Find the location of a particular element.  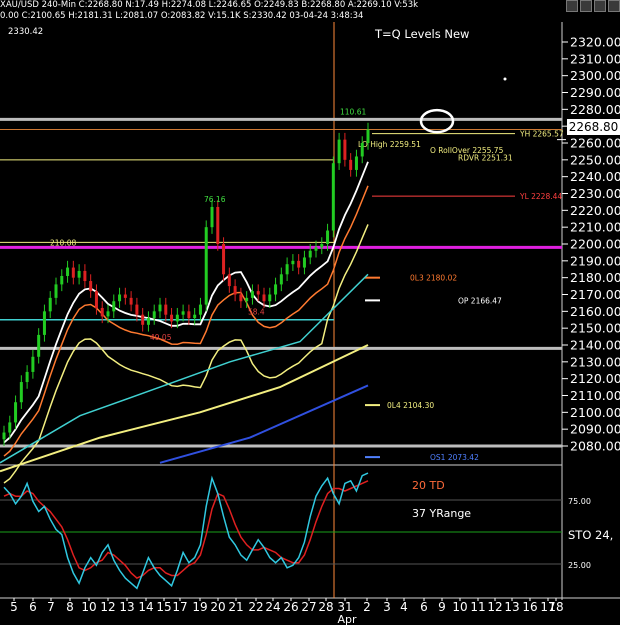

x-tick-label: 8 is located at coordinates (70, 607).